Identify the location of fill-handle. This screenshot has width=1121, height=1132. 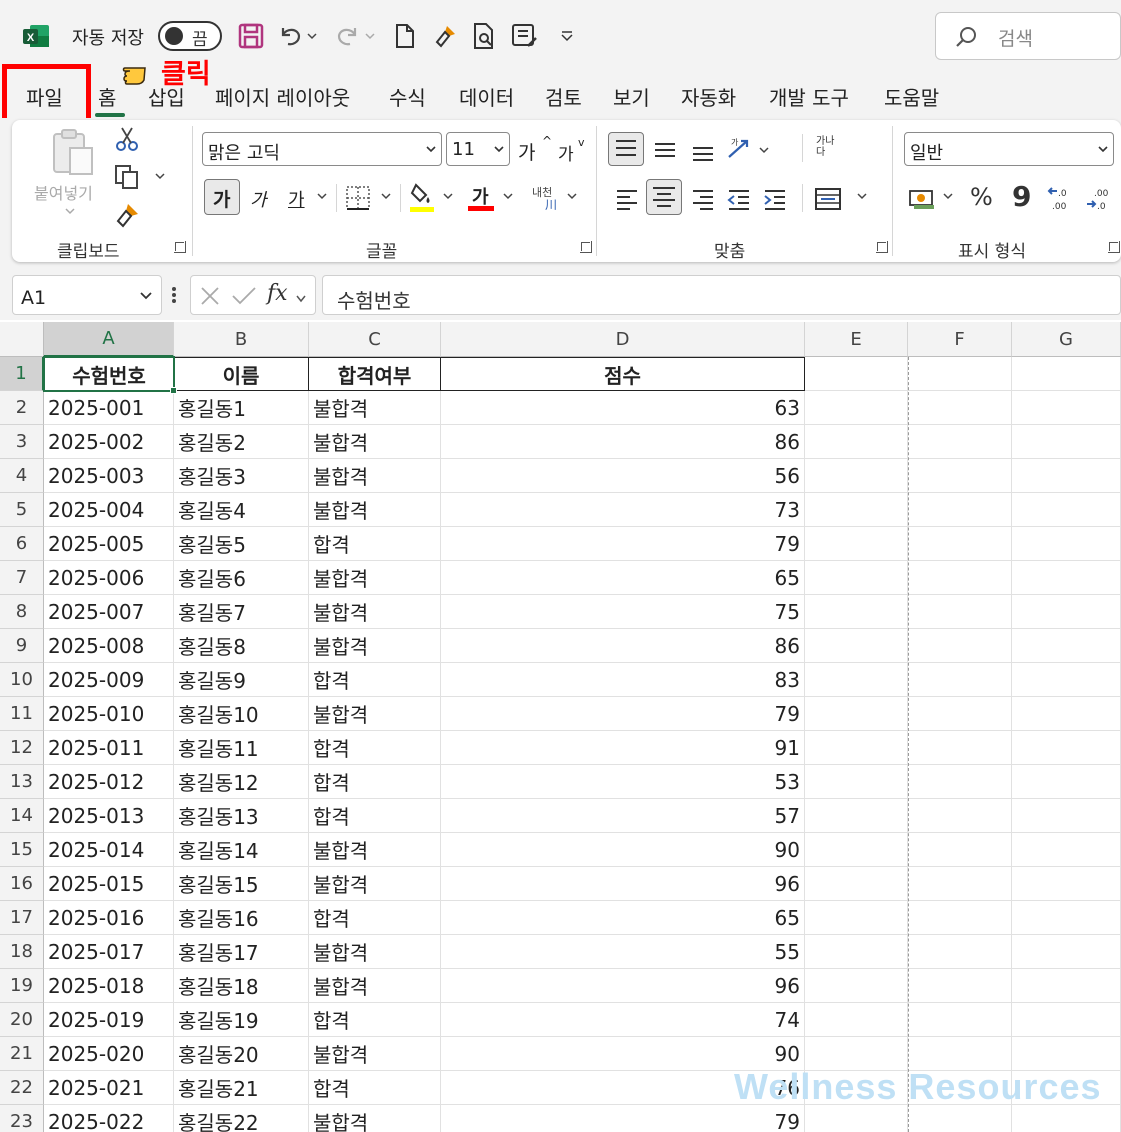
(173, 390).